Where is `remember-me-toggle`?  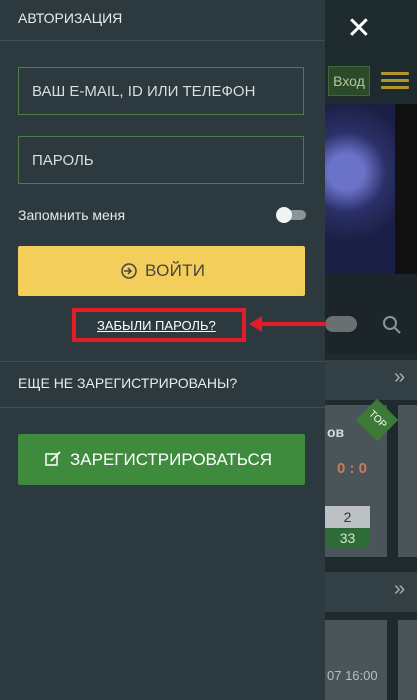 remember-me-toggle is located at coordinates (291, 215).